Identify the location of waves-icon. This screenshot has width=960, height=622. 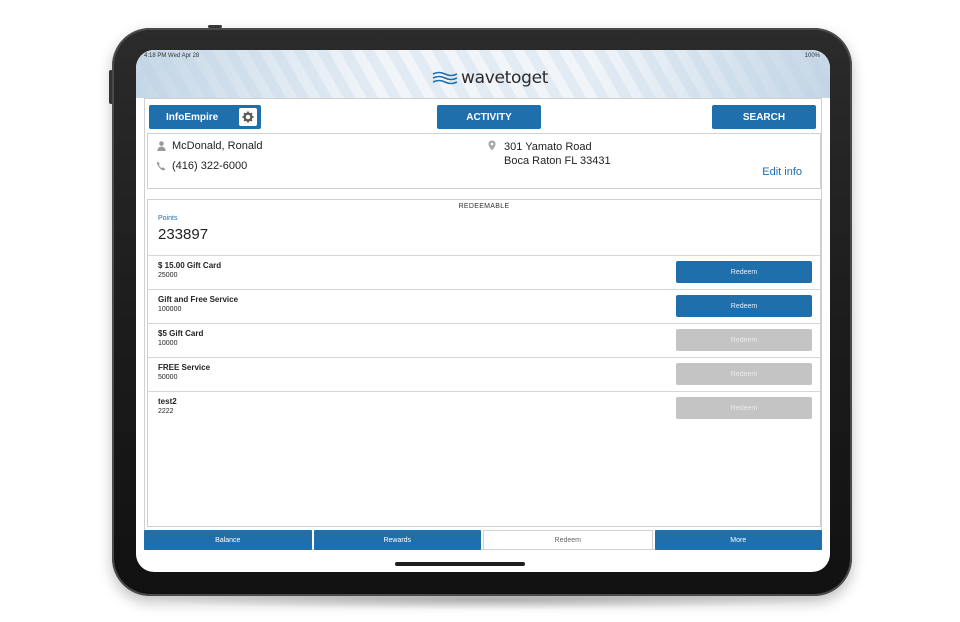
(445, 78).